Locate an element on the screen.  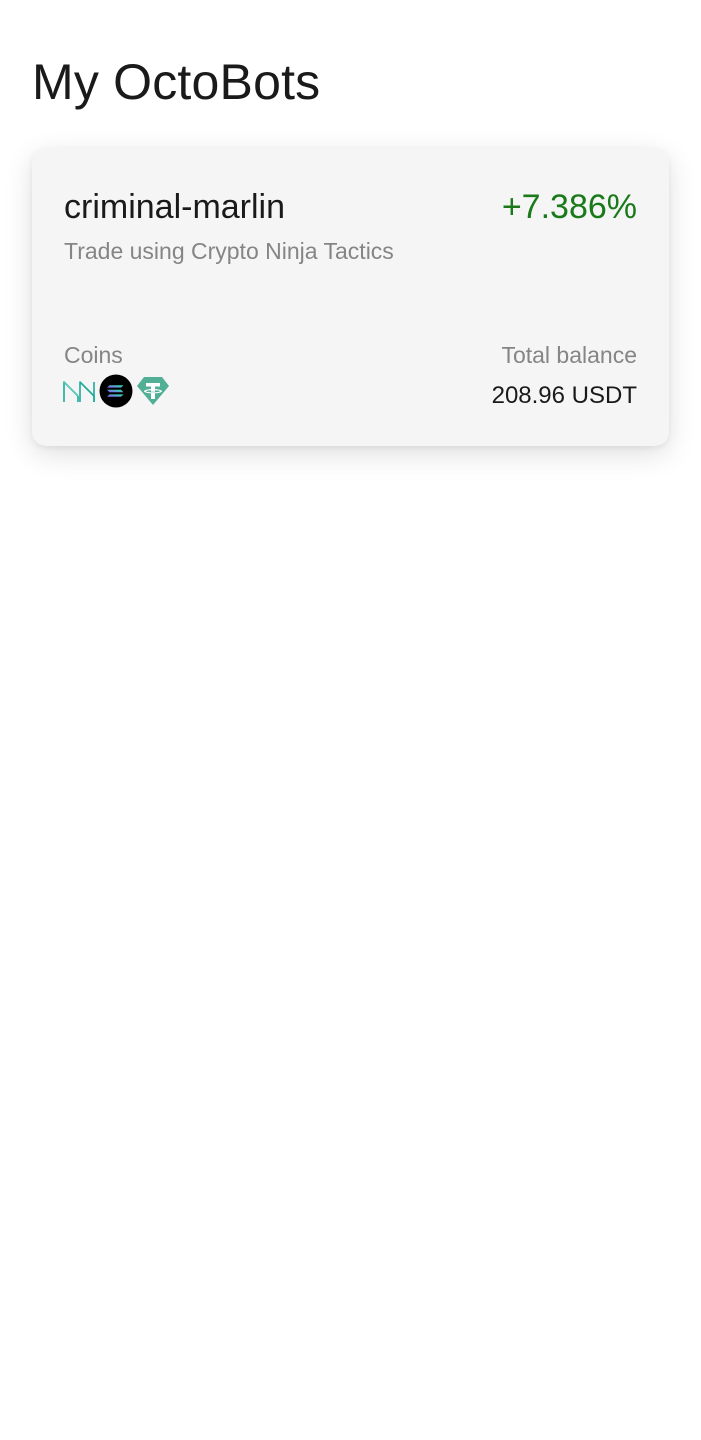
tether-usdt-icon is located at coordinates (153, 391).